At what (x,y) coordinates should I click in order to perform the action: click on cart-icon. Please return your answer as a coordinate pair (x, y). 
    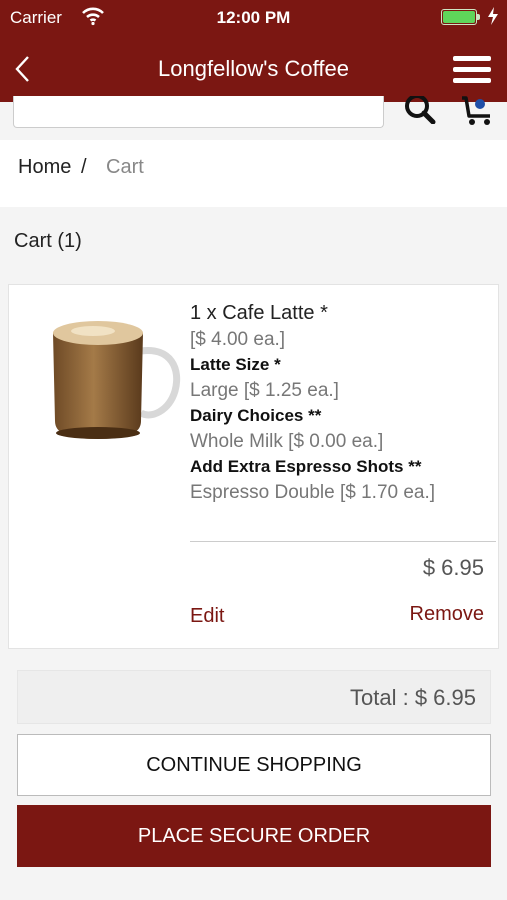
    Looking at the image, I should click on (478, 111).